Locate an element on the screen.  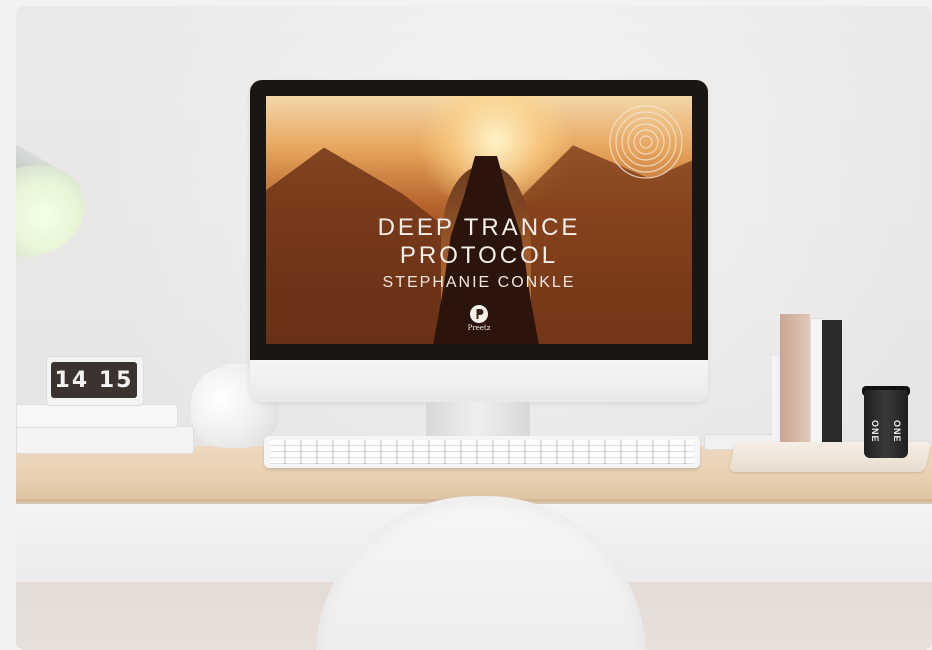
author-name: STEPHANIE CONKLE is located at coordinates (479, 282).